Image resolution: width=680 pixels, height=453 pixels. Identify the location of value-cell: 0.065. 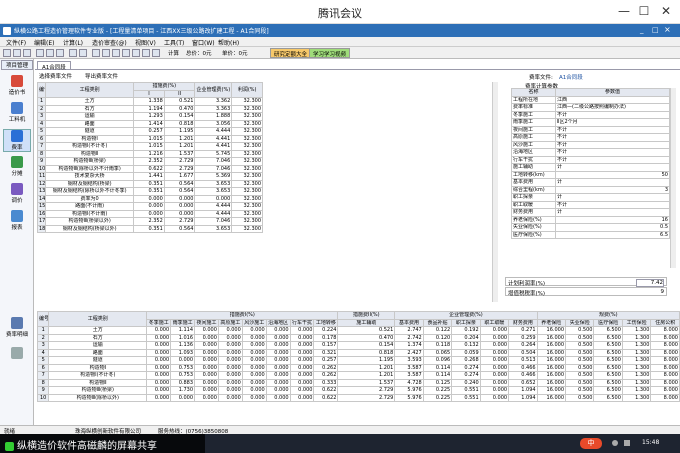
(437, 352).